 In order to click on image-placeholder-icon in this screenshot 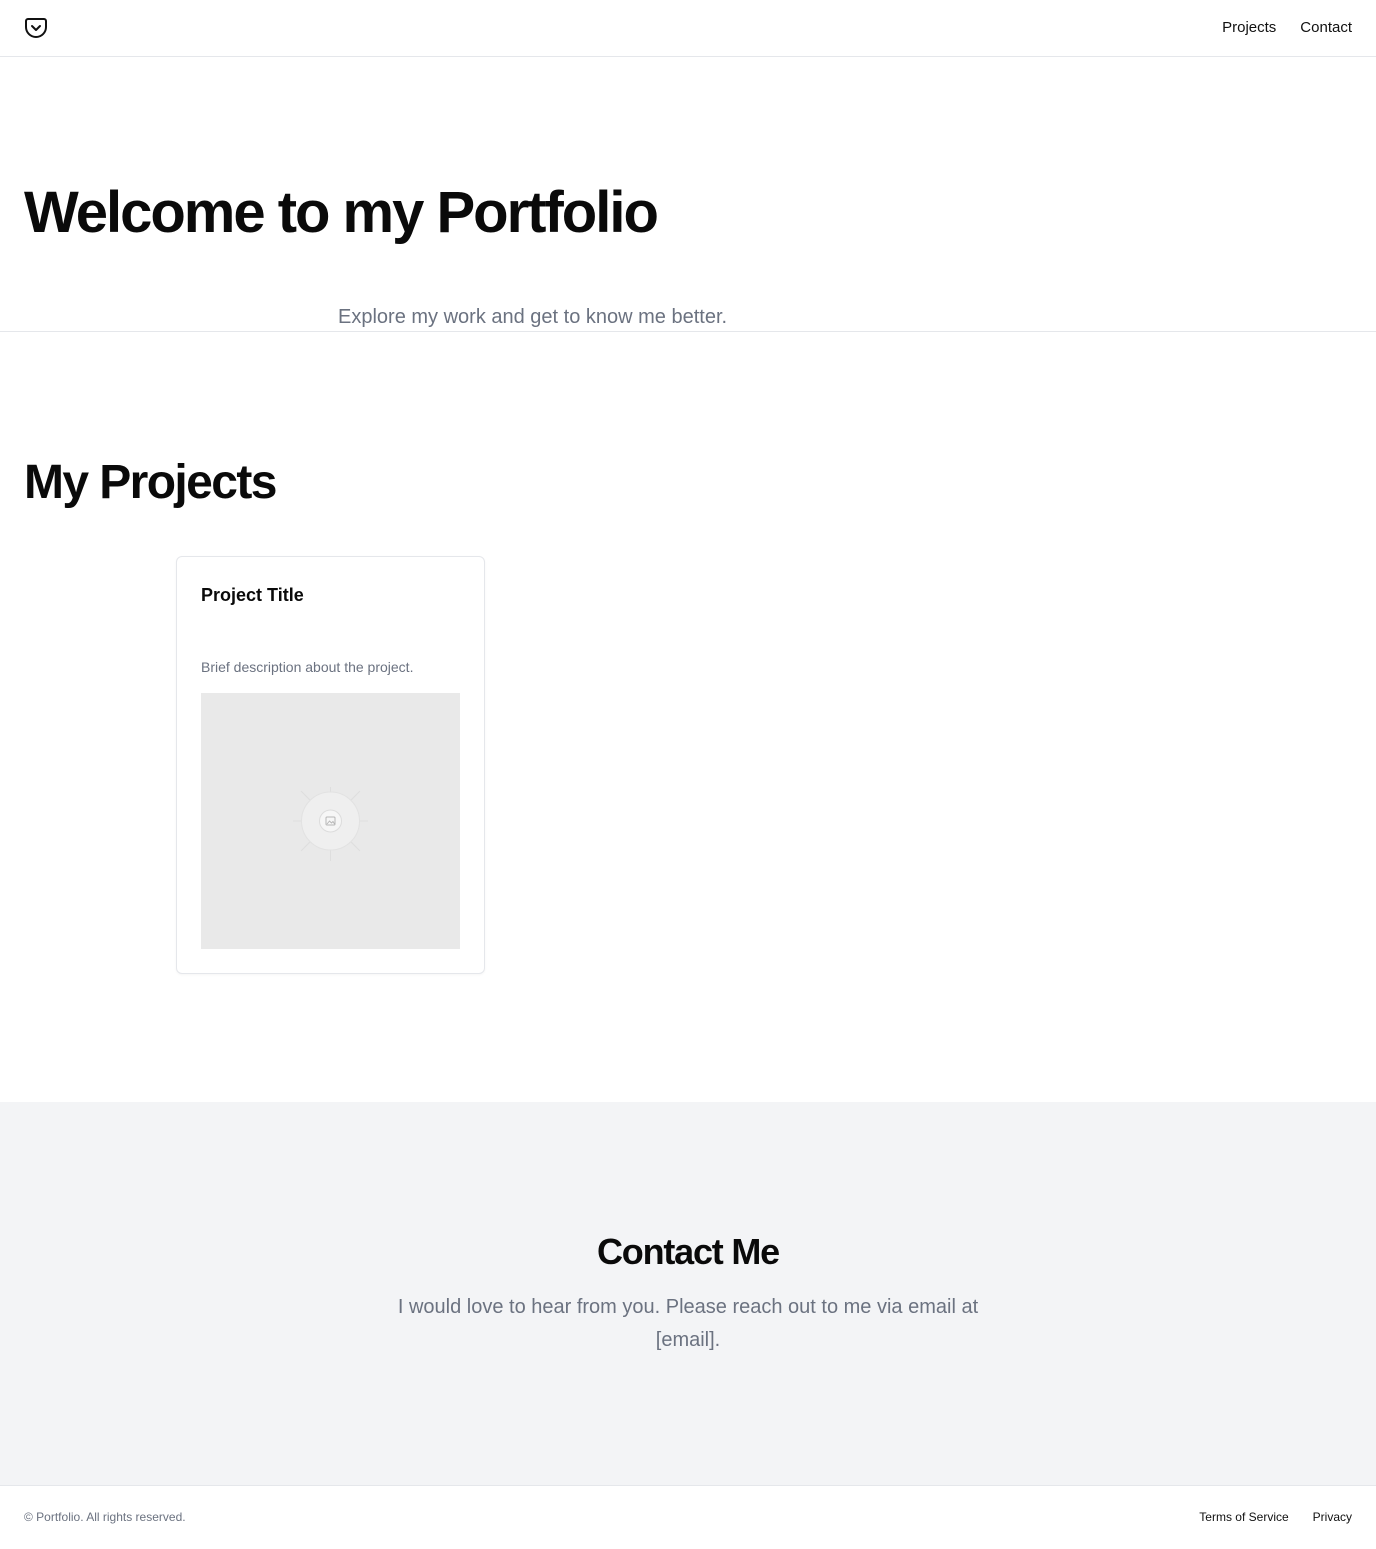, I will do `click(330, 824)`.